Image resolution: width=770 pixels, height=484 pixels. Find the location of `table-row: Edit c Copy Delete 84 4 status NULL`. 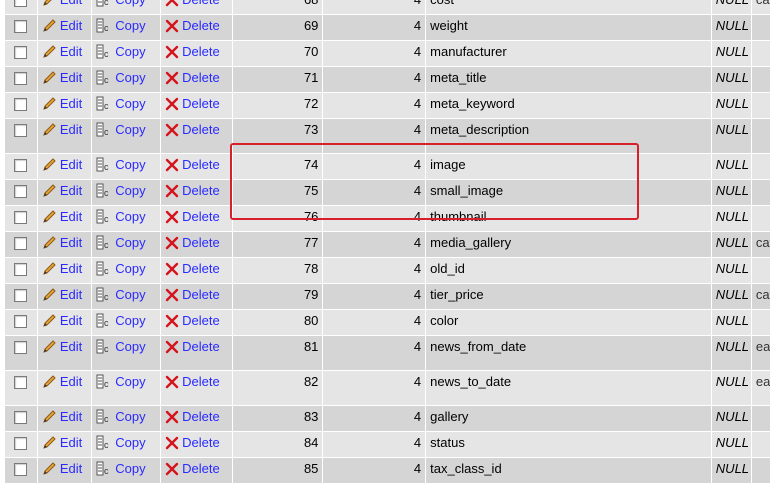

table-row: Edit c Copy Delete 84 4 status NULL is located at coordinates (387, 444).